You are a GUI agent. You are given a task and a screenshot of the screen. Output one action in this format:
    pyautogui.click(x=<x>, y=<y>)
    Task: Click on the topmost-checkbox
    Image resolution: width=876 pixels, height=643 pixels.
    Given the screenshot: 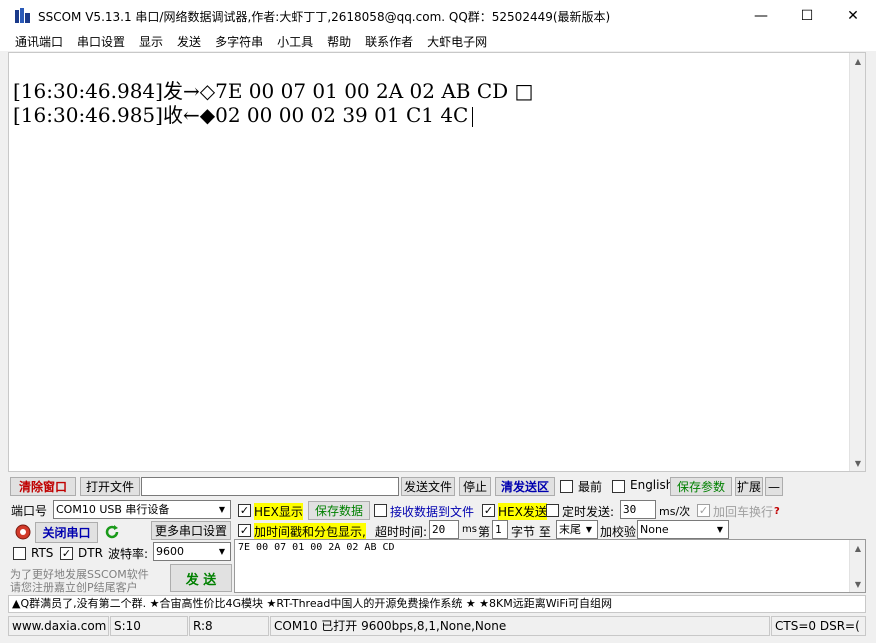 What is the action you would take?
    pyautogui.click(x=566, y=486)
    